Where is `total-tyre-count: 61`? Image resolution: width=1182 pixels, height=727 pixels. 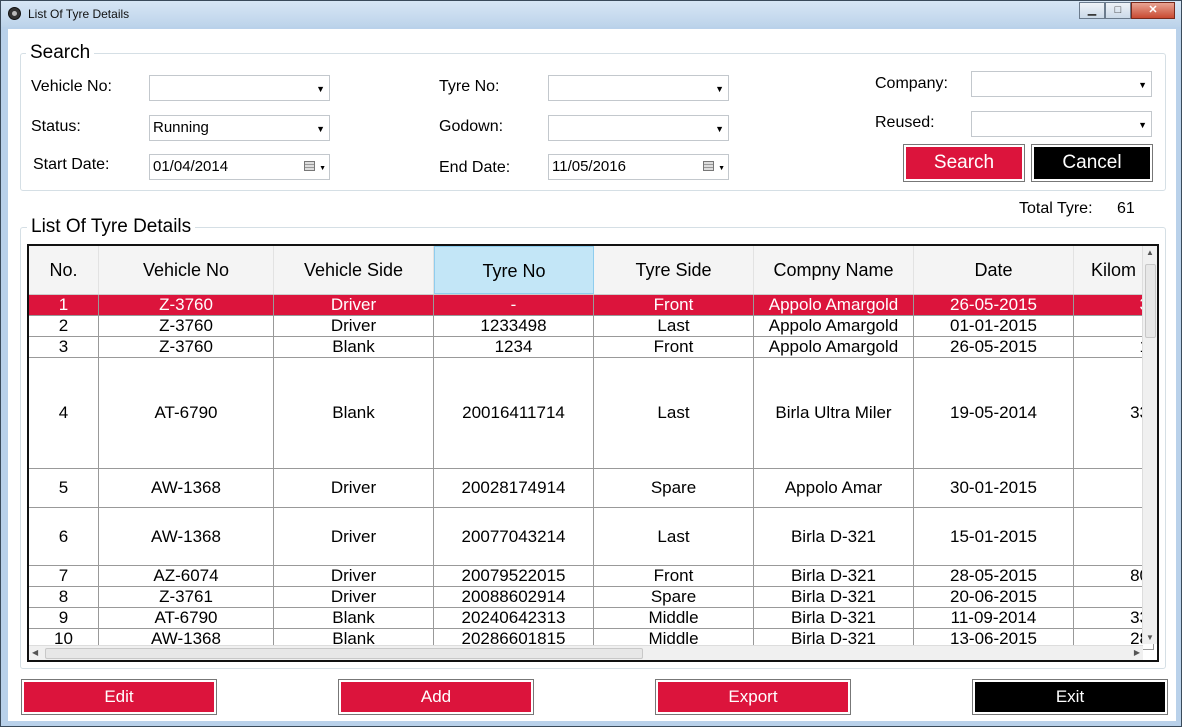
total-tyre-count: 61 is located at coordinates (1126, 208).